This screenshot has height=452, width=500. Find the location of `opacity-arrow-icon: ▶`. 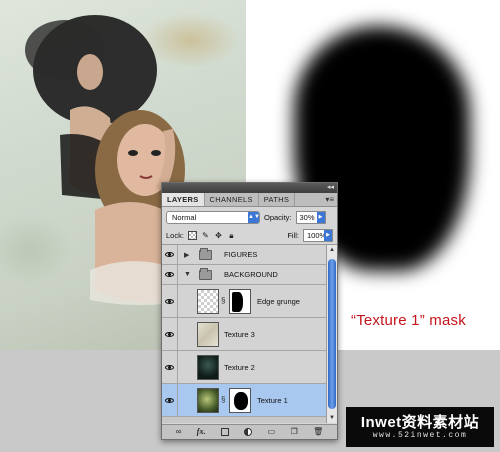

opacity-arrow-icon: ▶ is located at coordinates (320, 217).